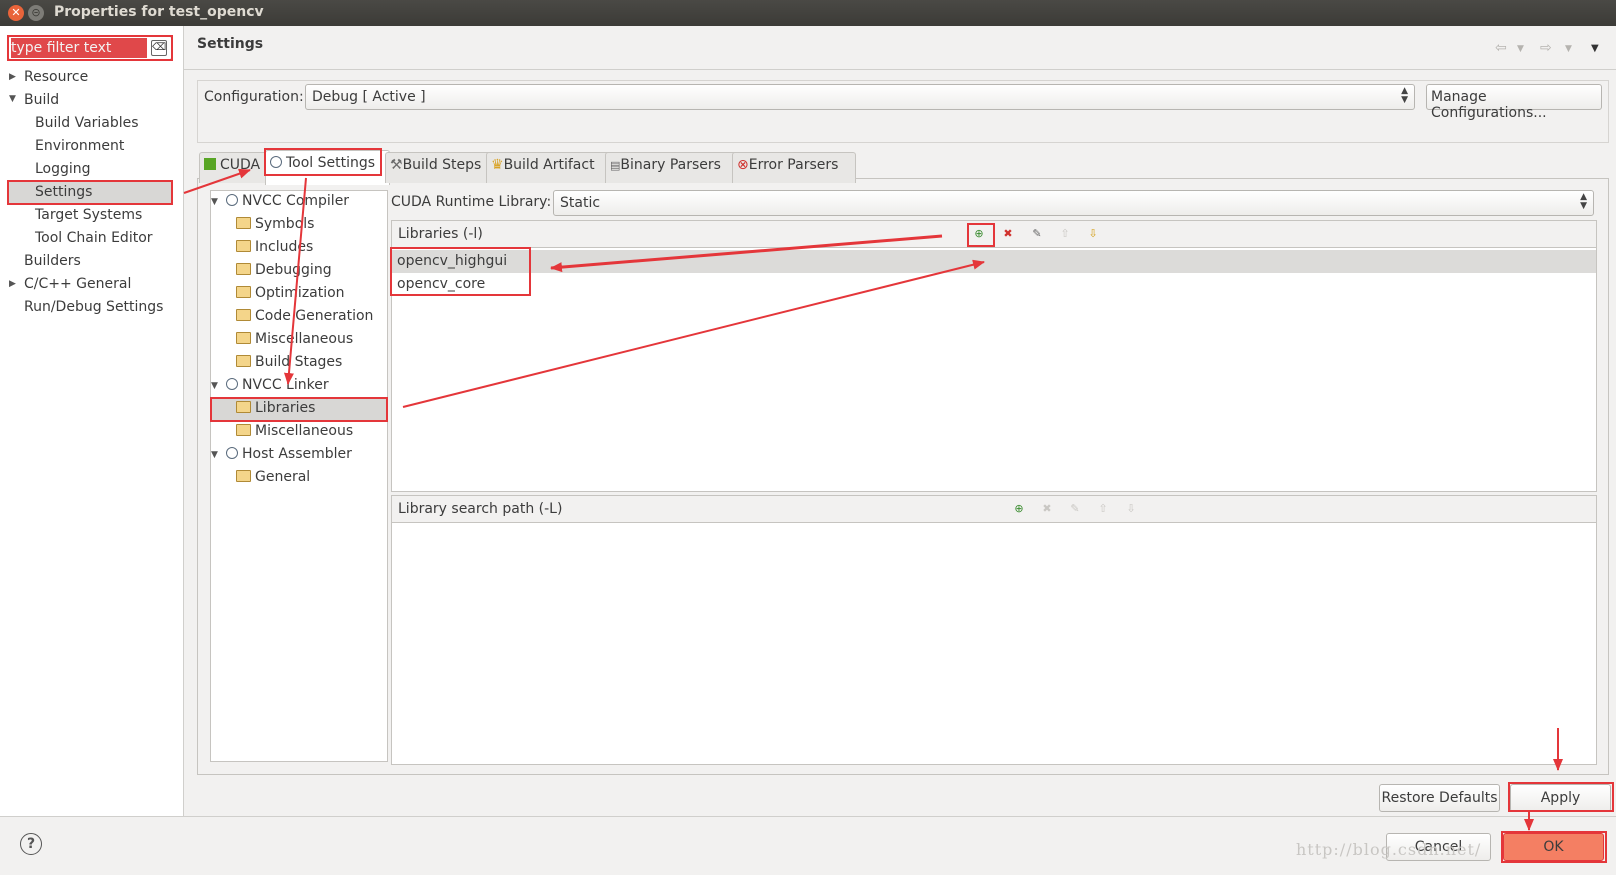 The width and height of the screenshot is (1616, 875). Describe the element at coordinates (88, 215) in the screenshot. I see `tree-item-target-systems: Target Systems` at that location.